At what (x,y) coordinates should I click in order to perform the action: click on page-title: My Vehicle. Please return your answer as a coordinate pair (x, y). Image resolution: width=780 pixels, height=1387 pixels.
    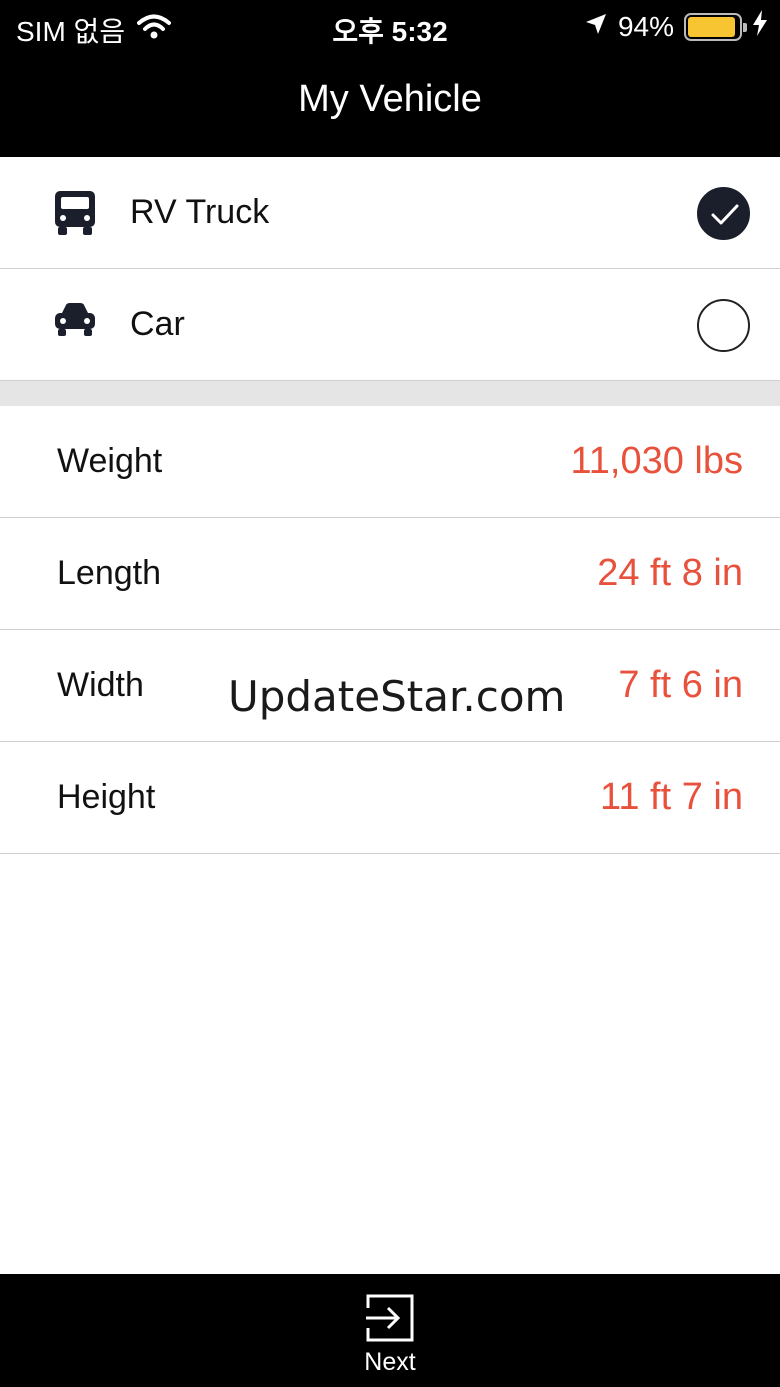
    Looking at the image, I should click on (390, 99).